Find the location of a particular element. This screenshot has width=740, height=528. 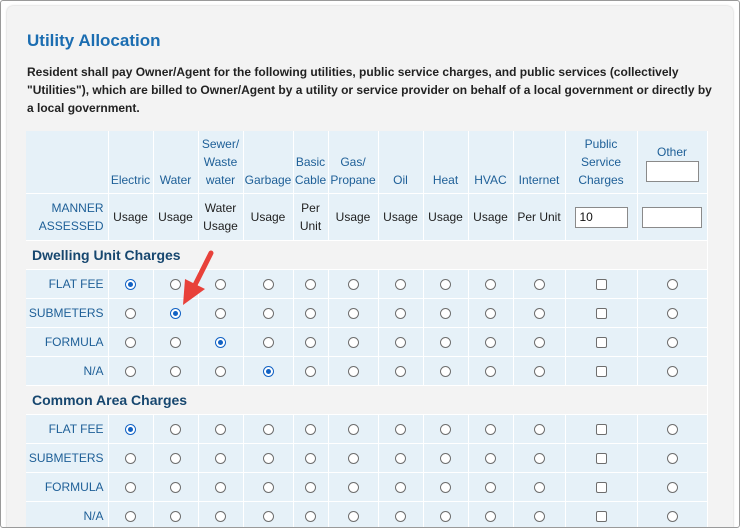

manner-input-other is located at coordinates (672, 217).